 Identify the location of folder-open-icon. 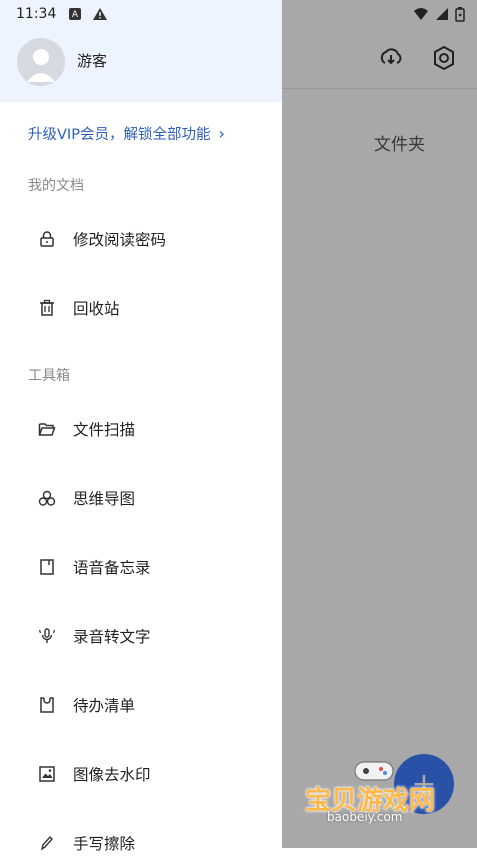
(47, 429).